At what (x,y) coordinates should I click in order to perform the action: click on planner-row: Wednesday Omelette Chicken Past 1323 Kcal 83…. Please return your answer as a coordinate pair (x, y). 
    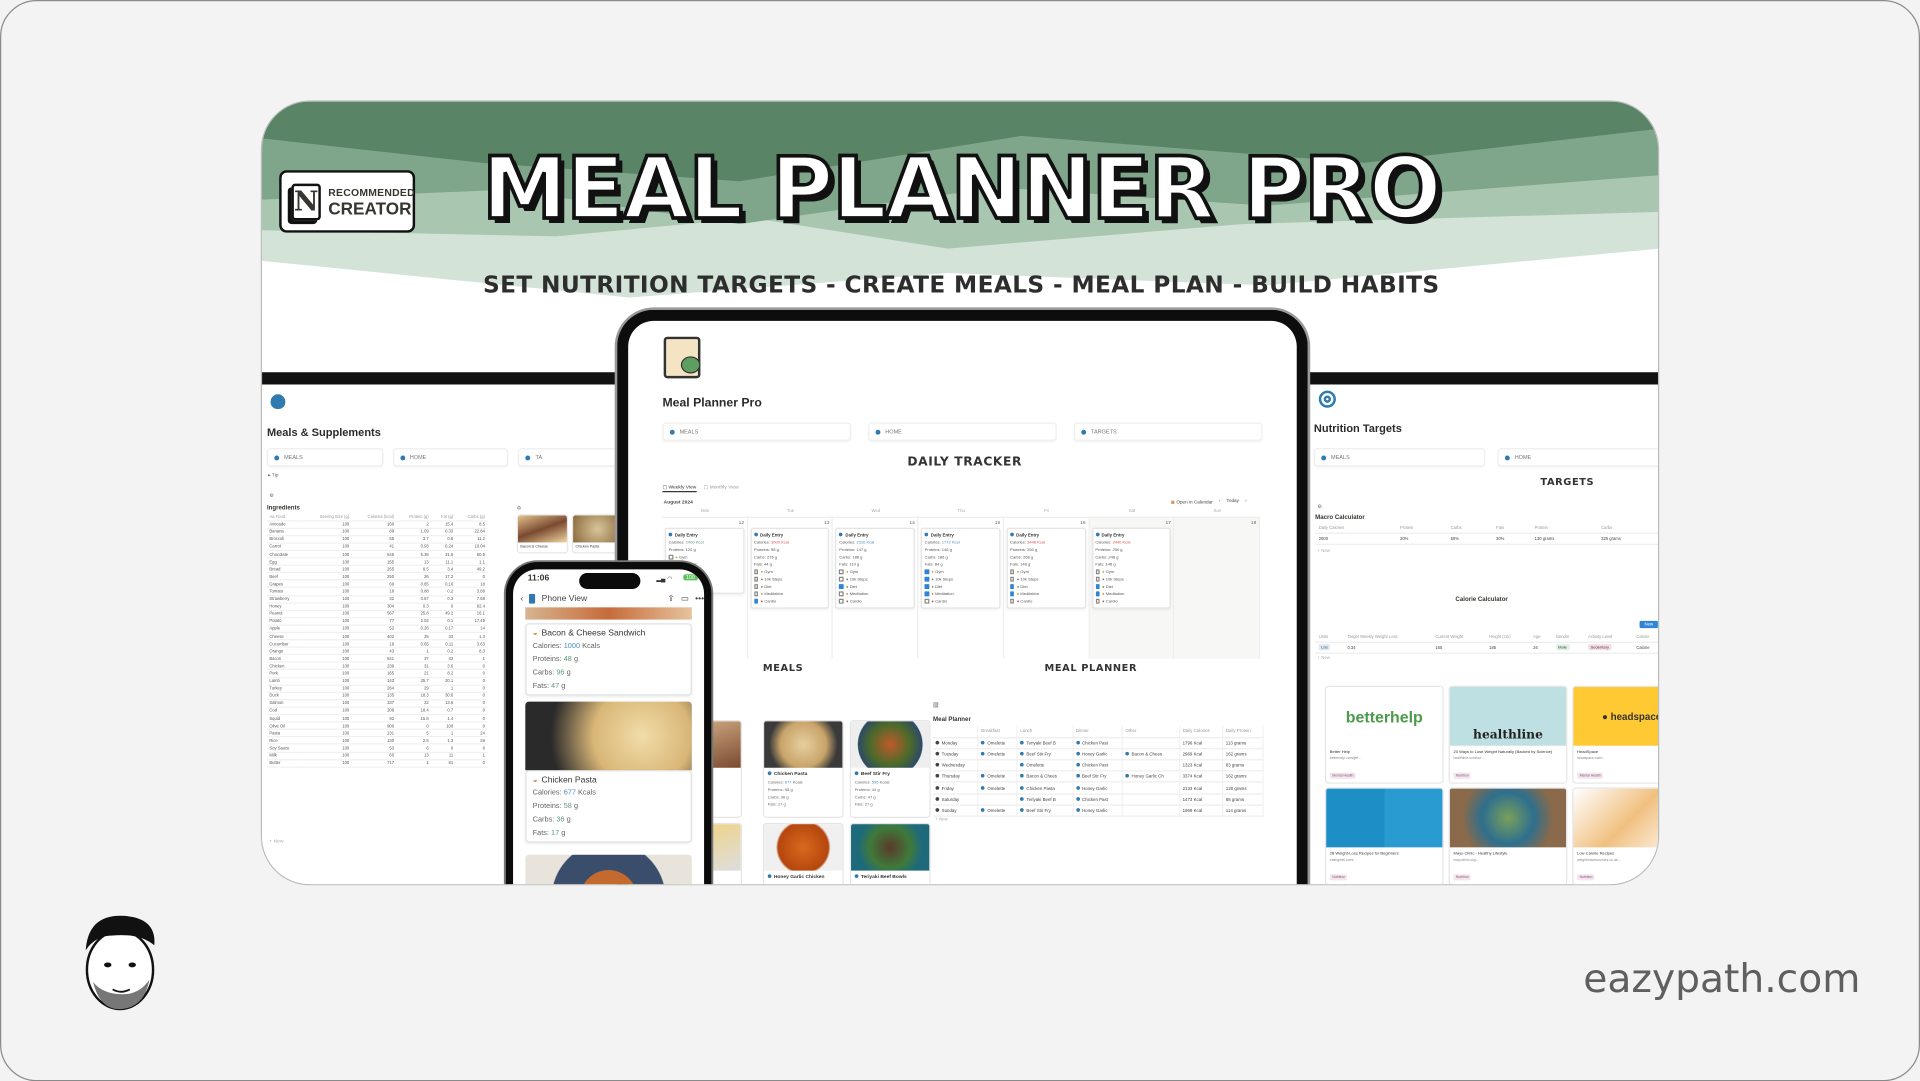
    Looking at the image, I should click on (1098, 765).